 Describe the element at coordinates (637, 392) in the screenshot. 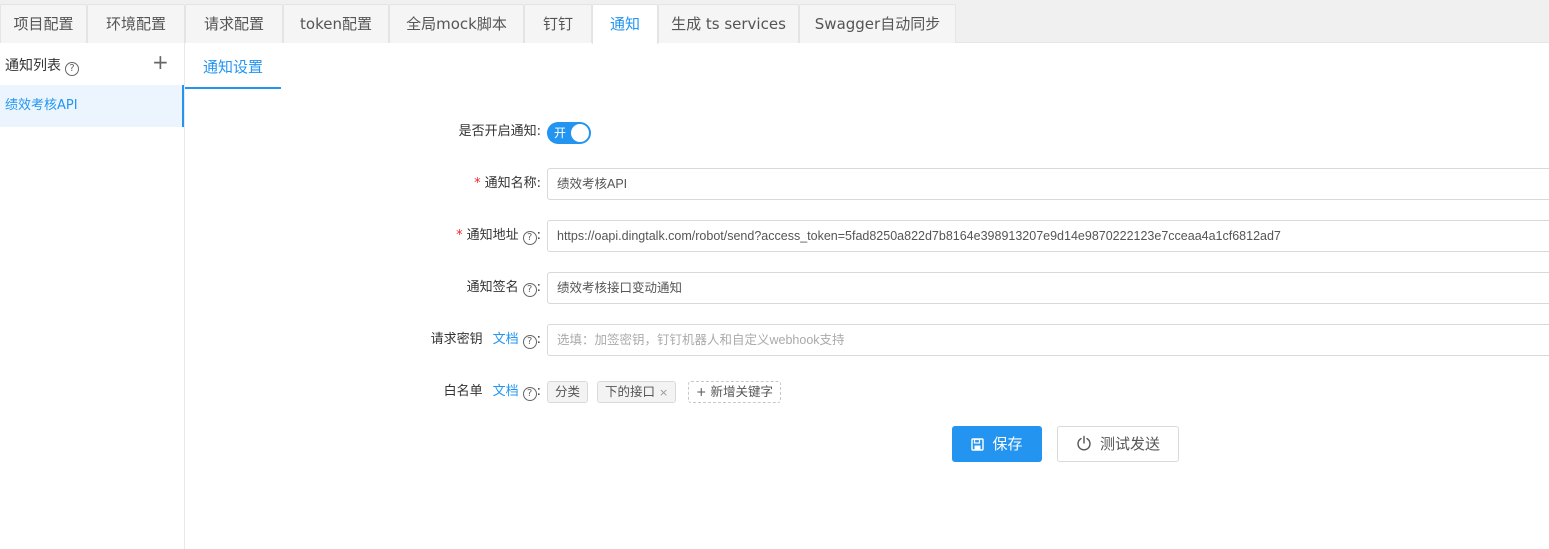

I see `whitelist-tag: 下的接口 ×` at that location.